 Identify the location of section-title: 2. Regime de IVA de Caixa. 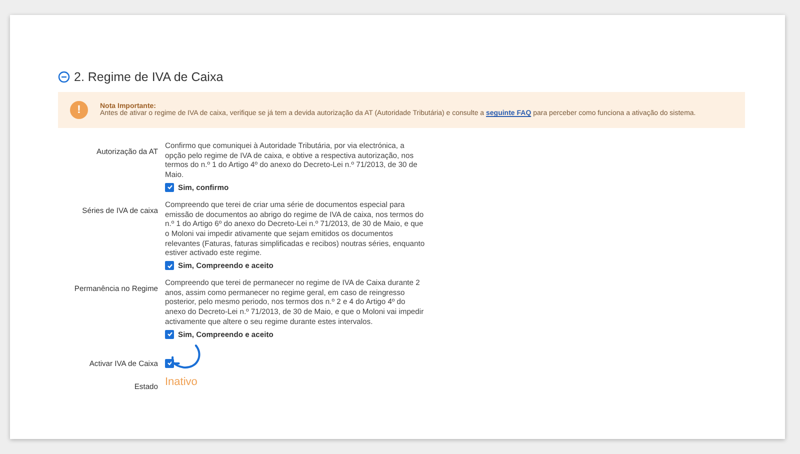
(149, 77).